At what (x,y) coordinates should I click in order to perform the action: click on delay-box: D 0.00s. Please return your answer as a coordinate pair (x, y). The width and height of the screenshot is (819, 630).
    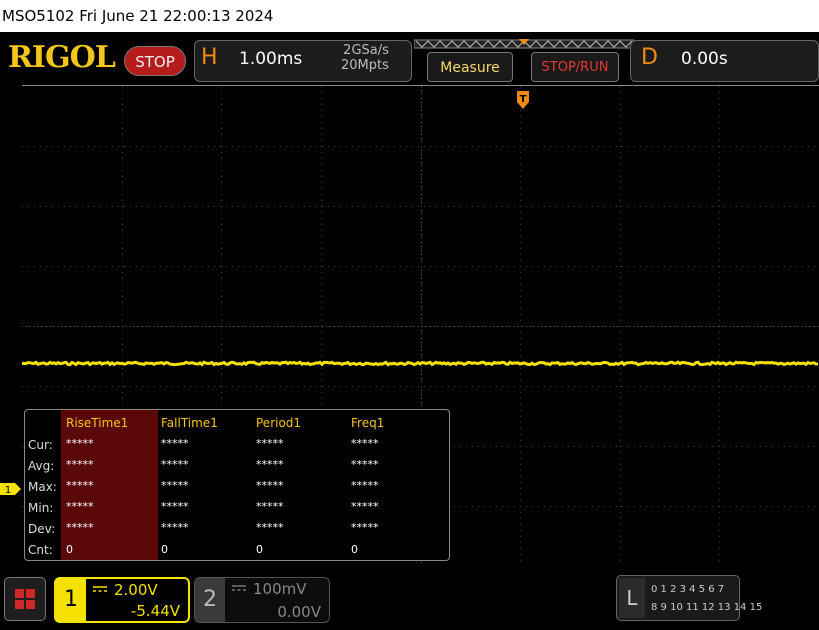
    Looking at the image, I should click on (724, 61).